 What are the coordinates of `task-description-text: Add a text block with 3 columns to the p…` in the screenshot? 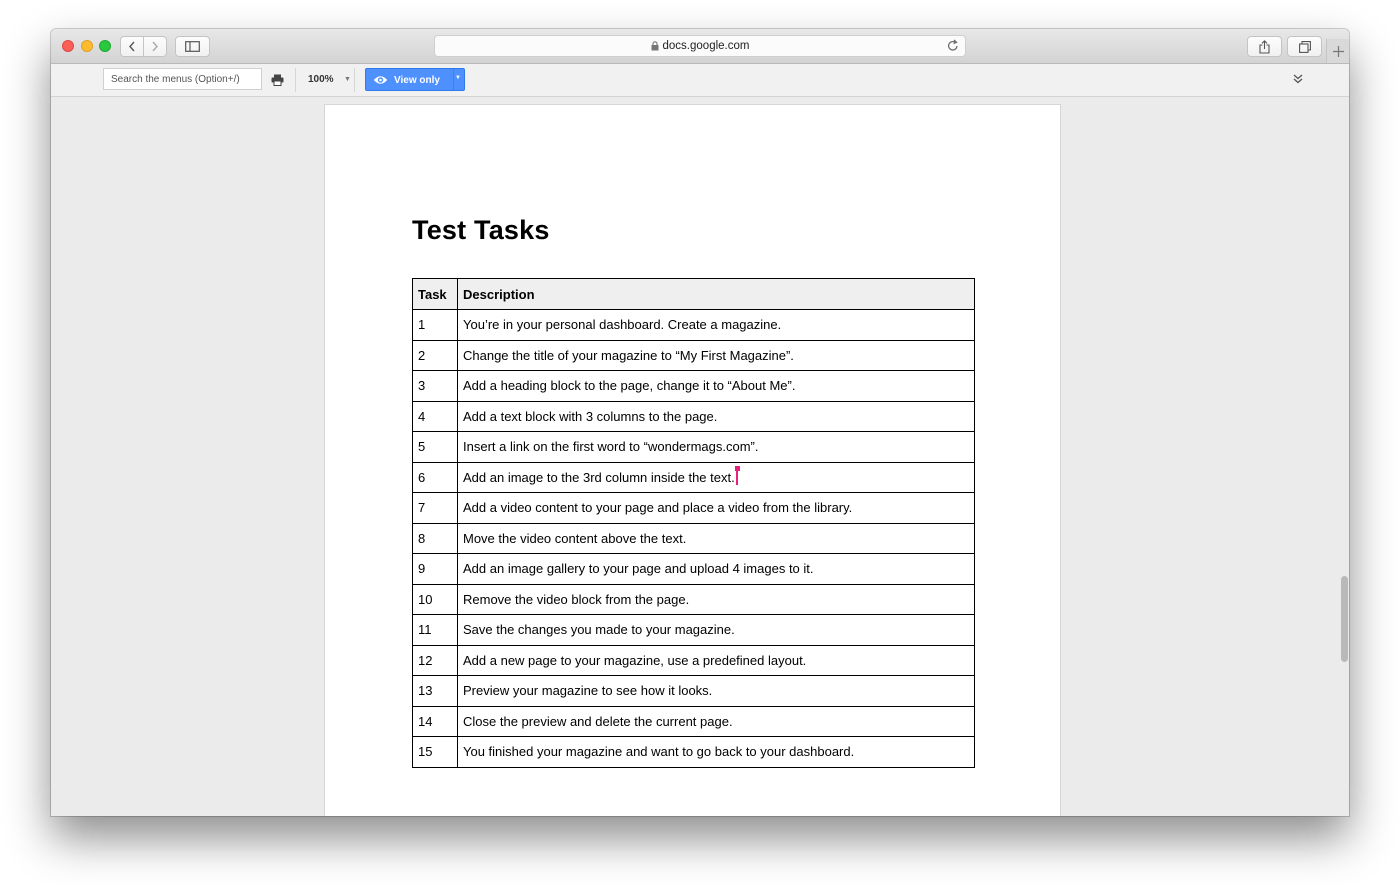 It's located at (590, 416).